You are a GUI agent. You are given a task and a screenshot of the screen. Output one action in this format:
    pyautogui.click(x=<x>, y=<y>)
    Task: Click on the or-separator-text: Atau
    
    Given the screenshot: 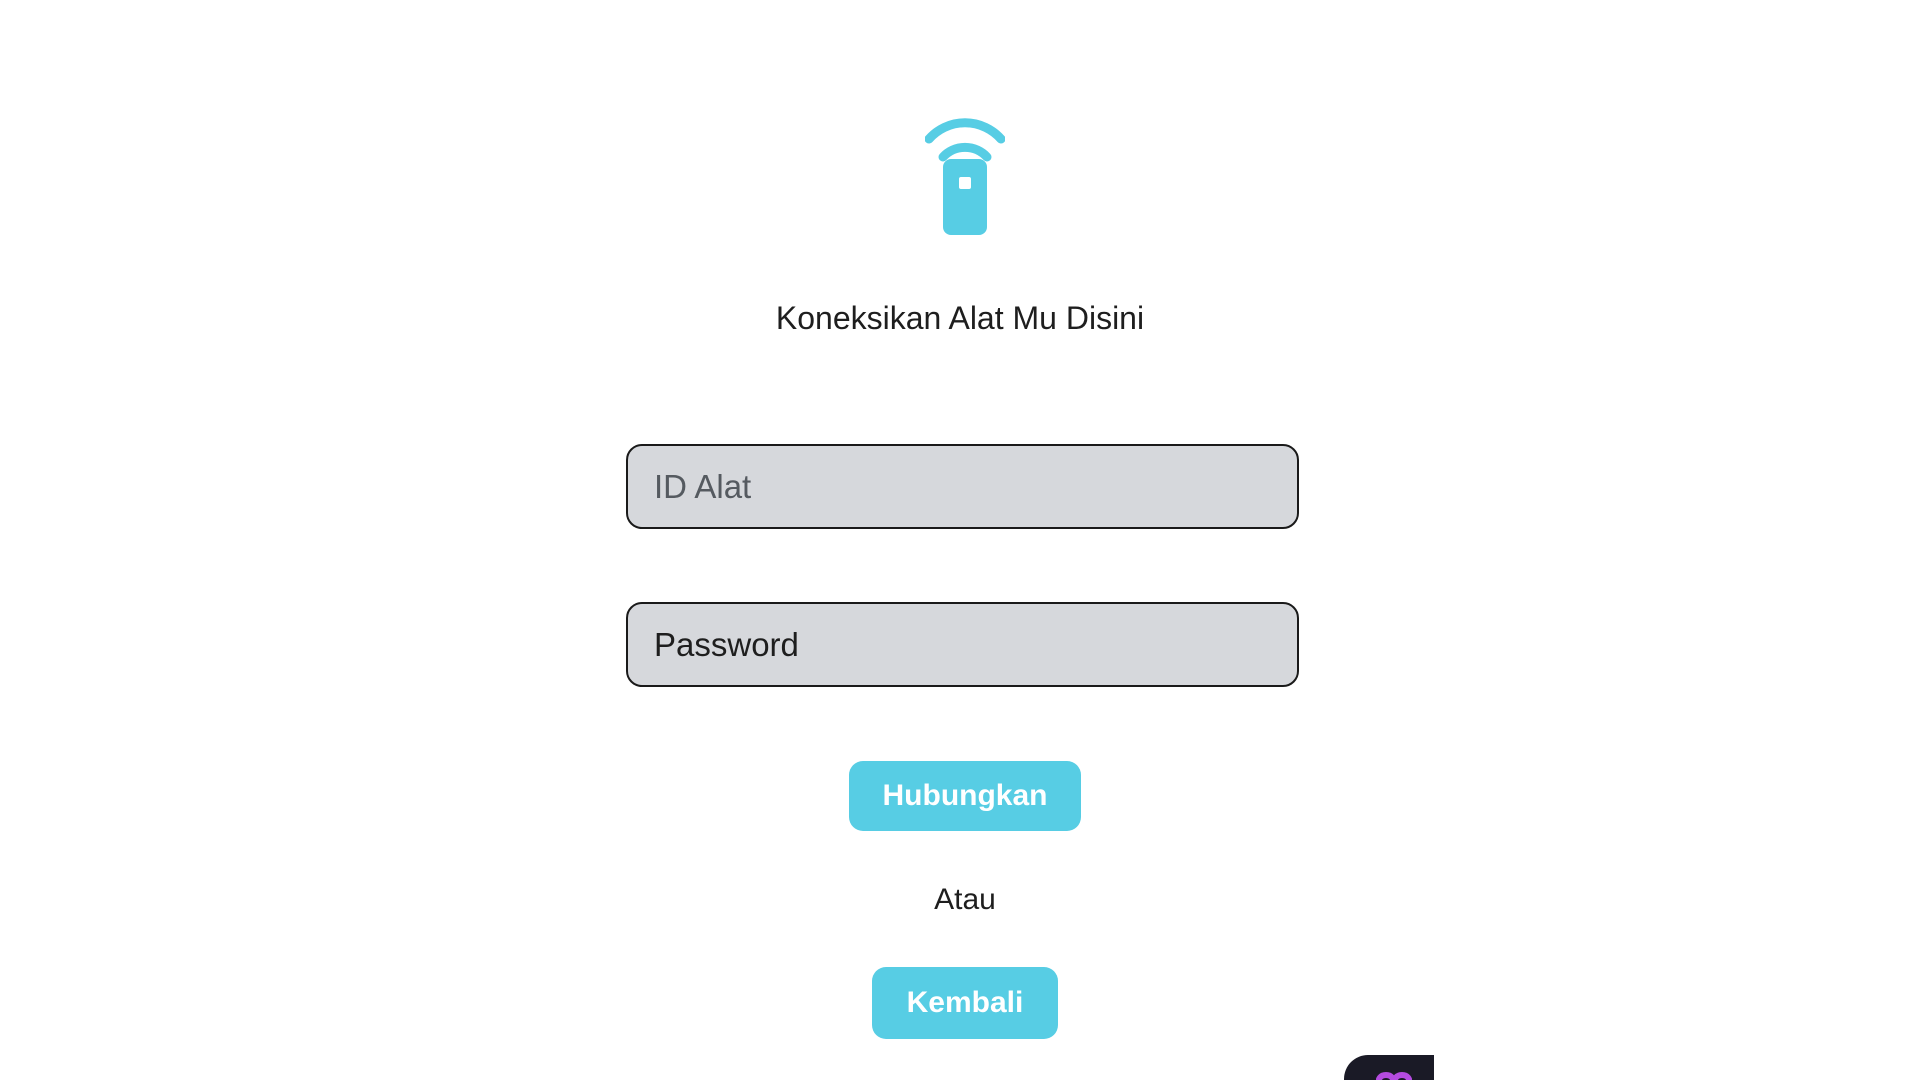 What is the action you would take?
    pyautogui.click(x=965, y=899)
    